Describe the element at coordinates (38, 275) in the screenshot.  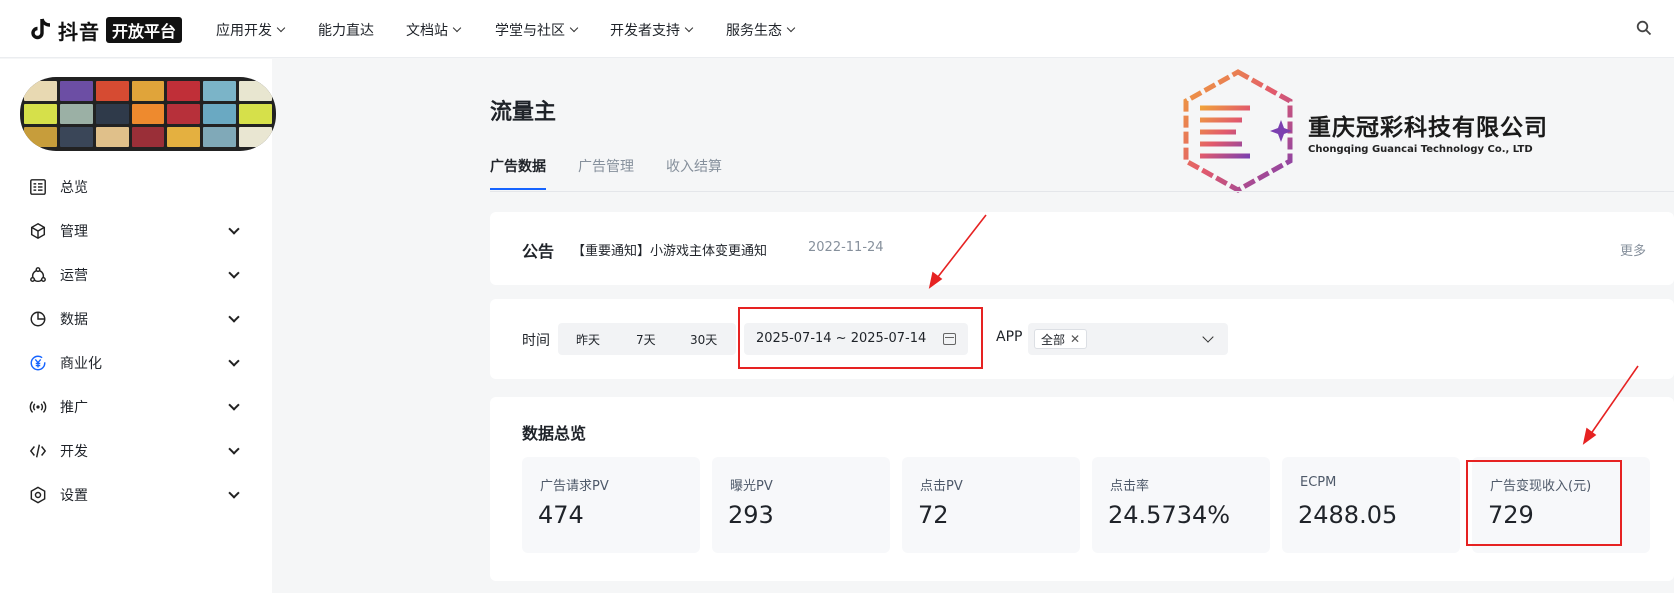
I see `operations-icon` at that location.